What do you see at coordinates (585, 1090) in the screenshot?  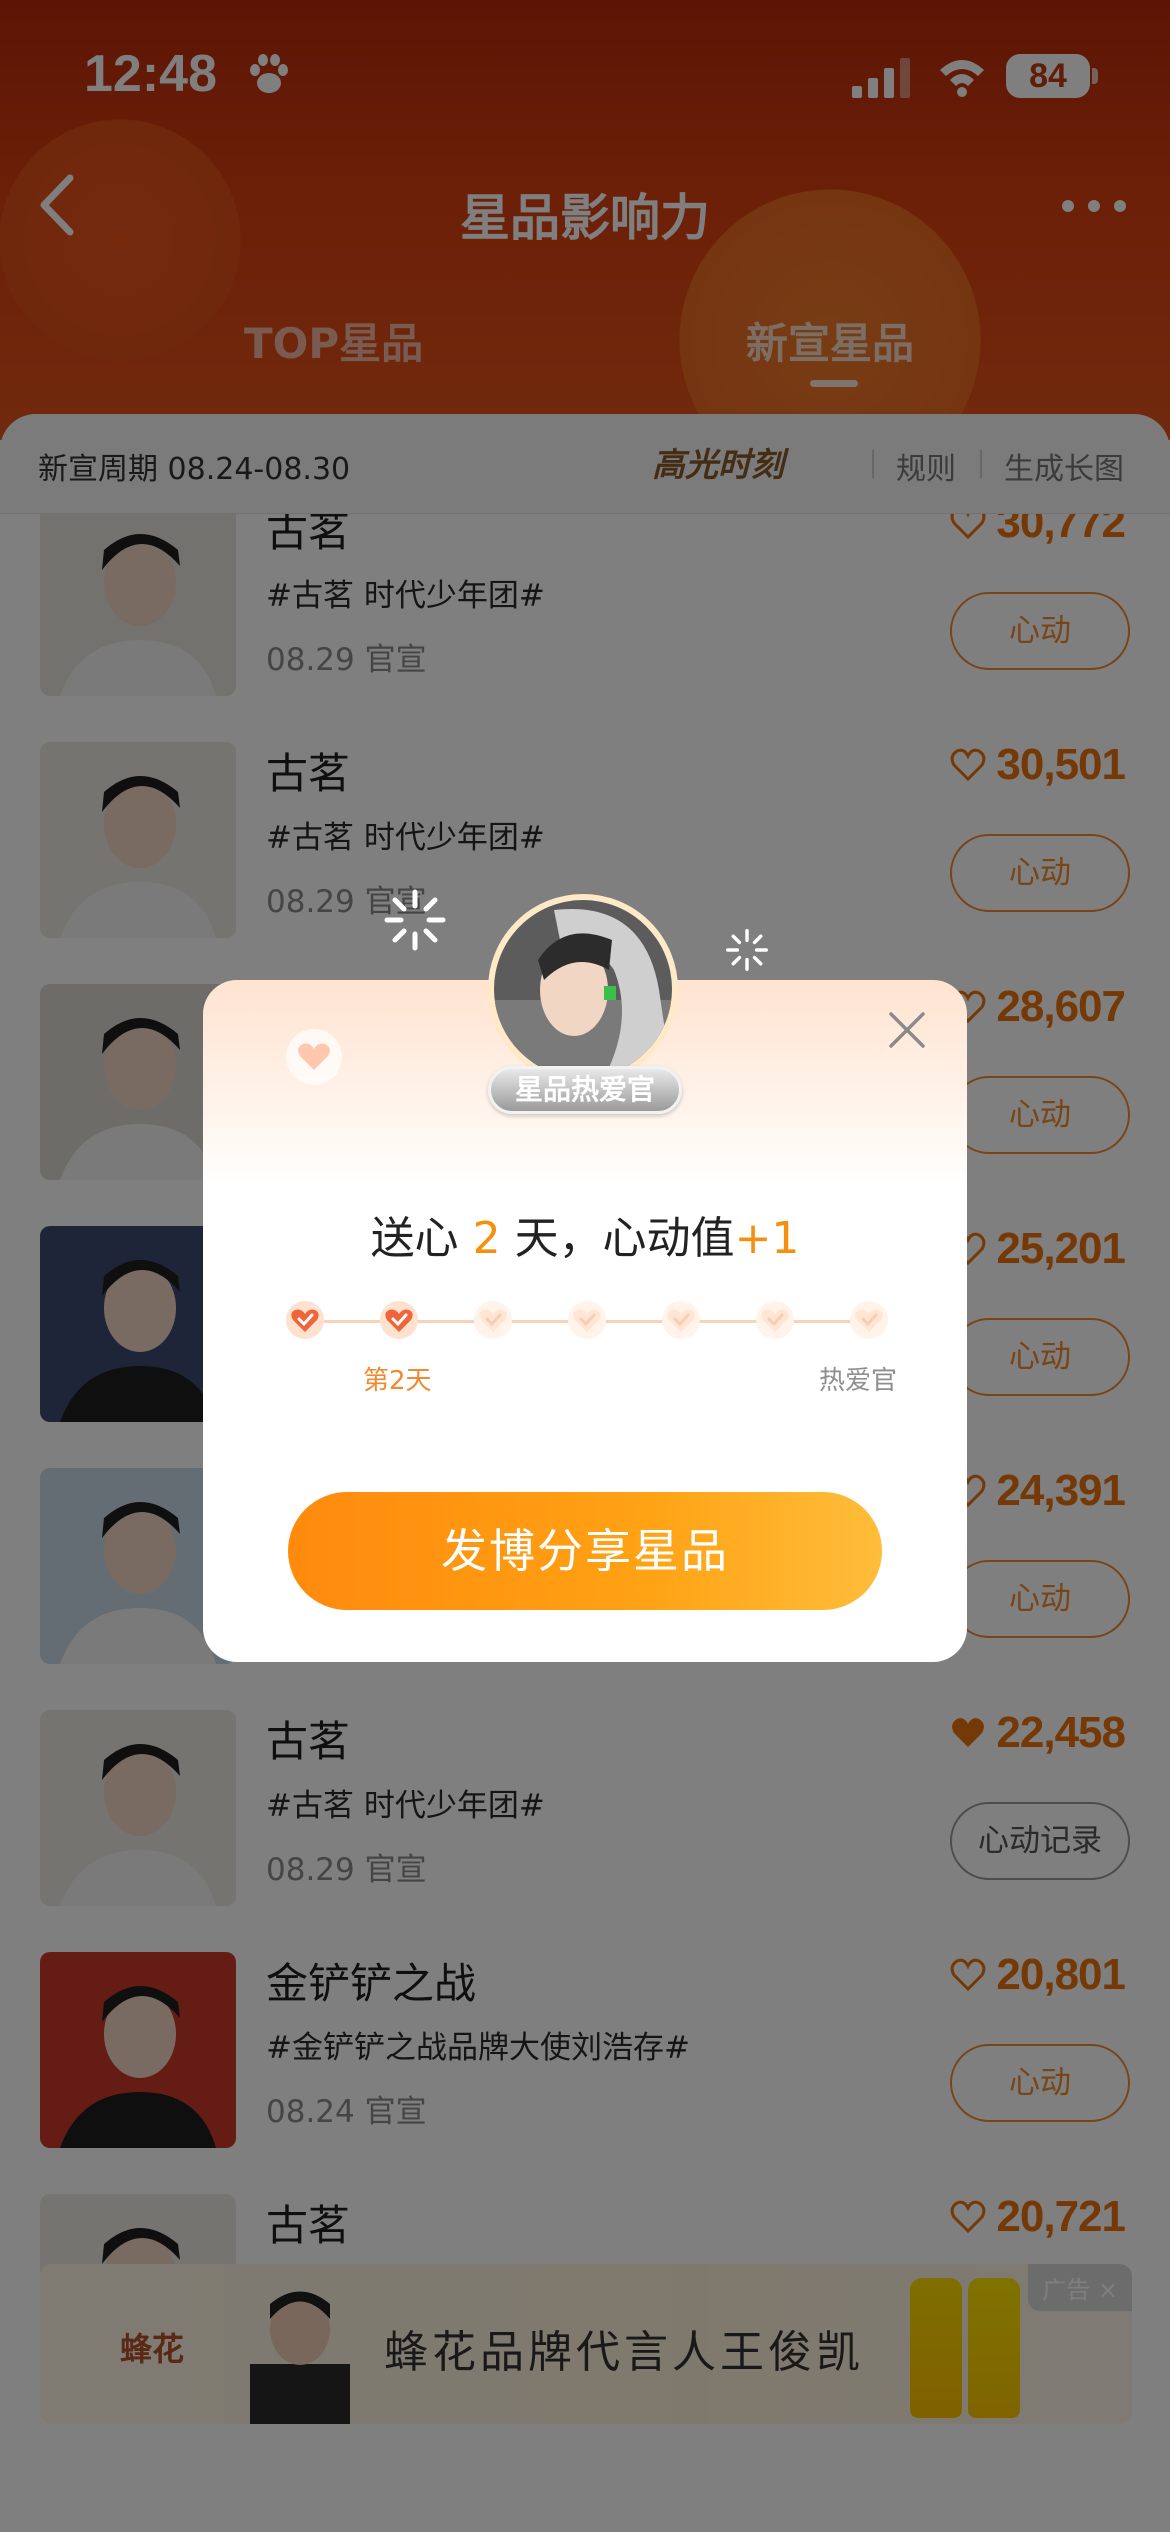 I see `lover-badge: 星品热爱官` at bounding box center [585, 1090].